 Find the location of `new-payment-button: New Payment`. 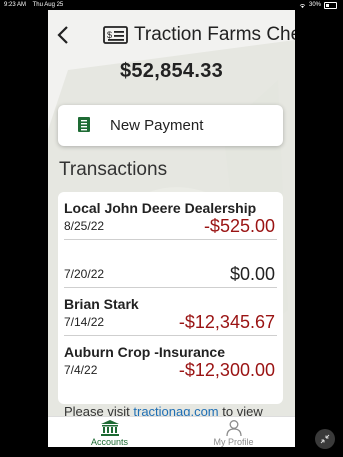

new-payment-button: New Payment is located at coordinates (170, 125).